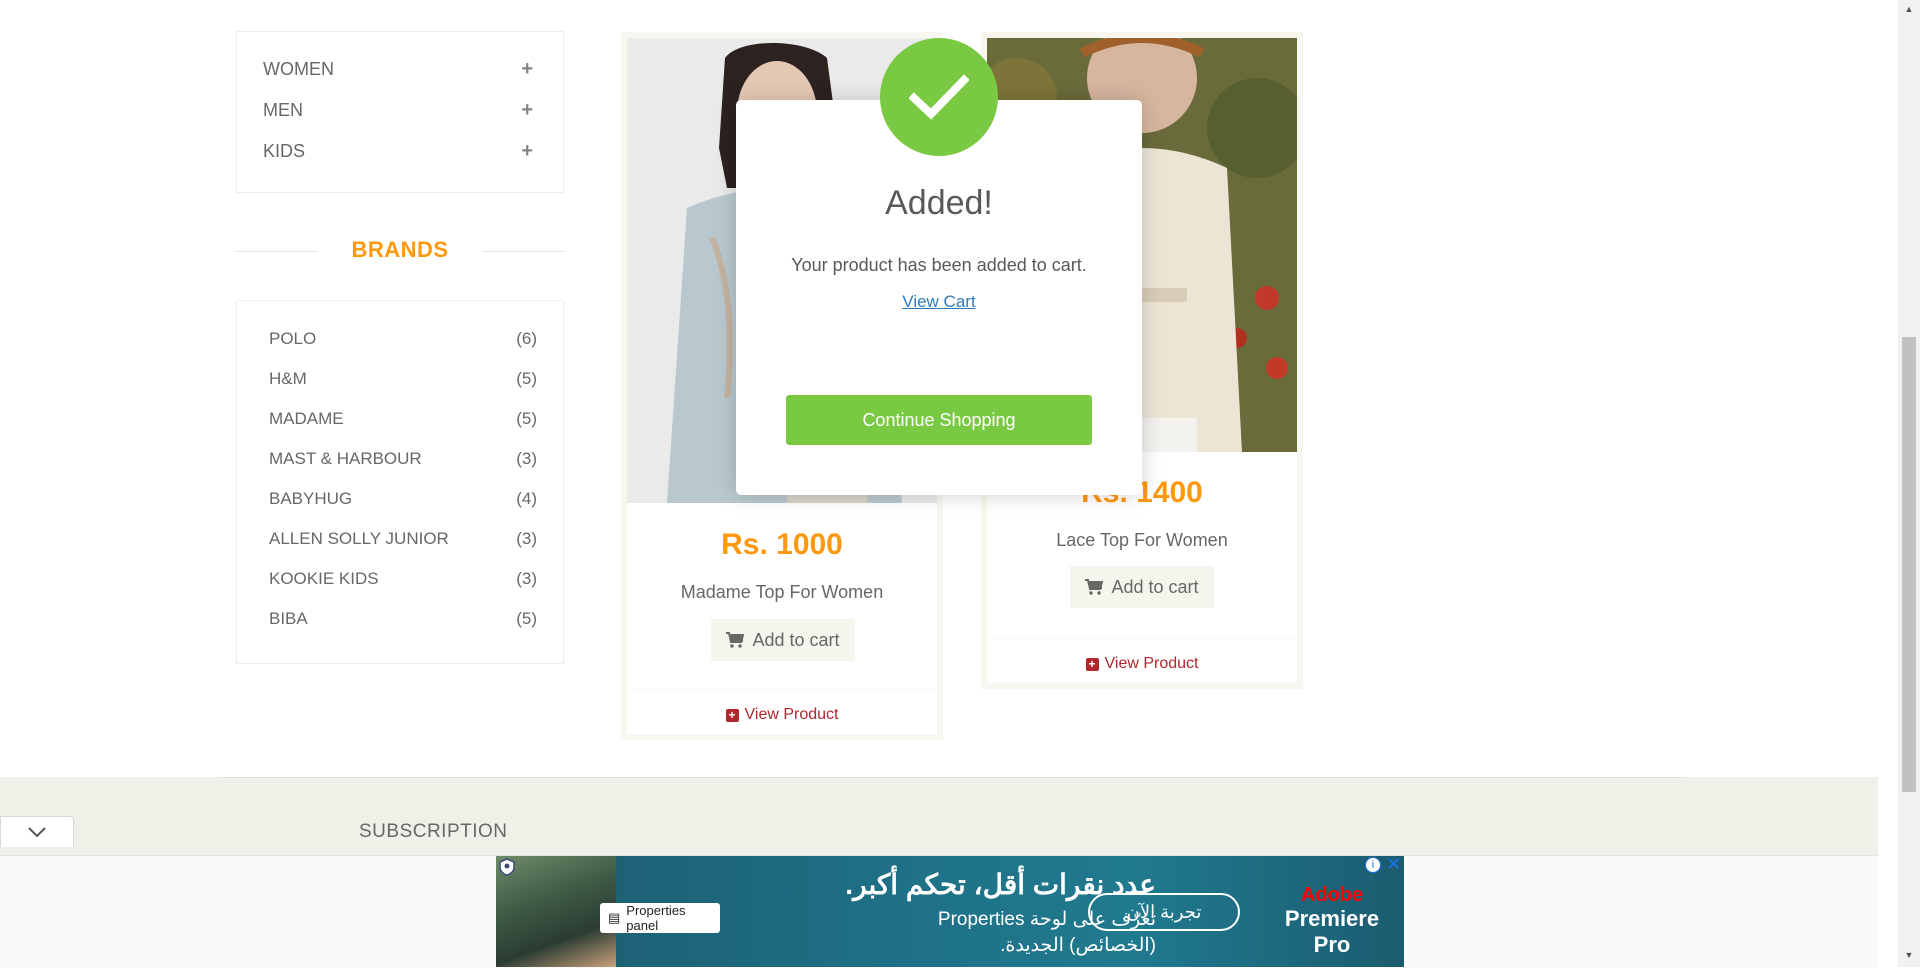 The height and width of the screenshot is (968, 1920). Describe the element at coordinates (1164, 912) in the screenshot. I see `ad-cta-button: تجربة الآن` at that location.